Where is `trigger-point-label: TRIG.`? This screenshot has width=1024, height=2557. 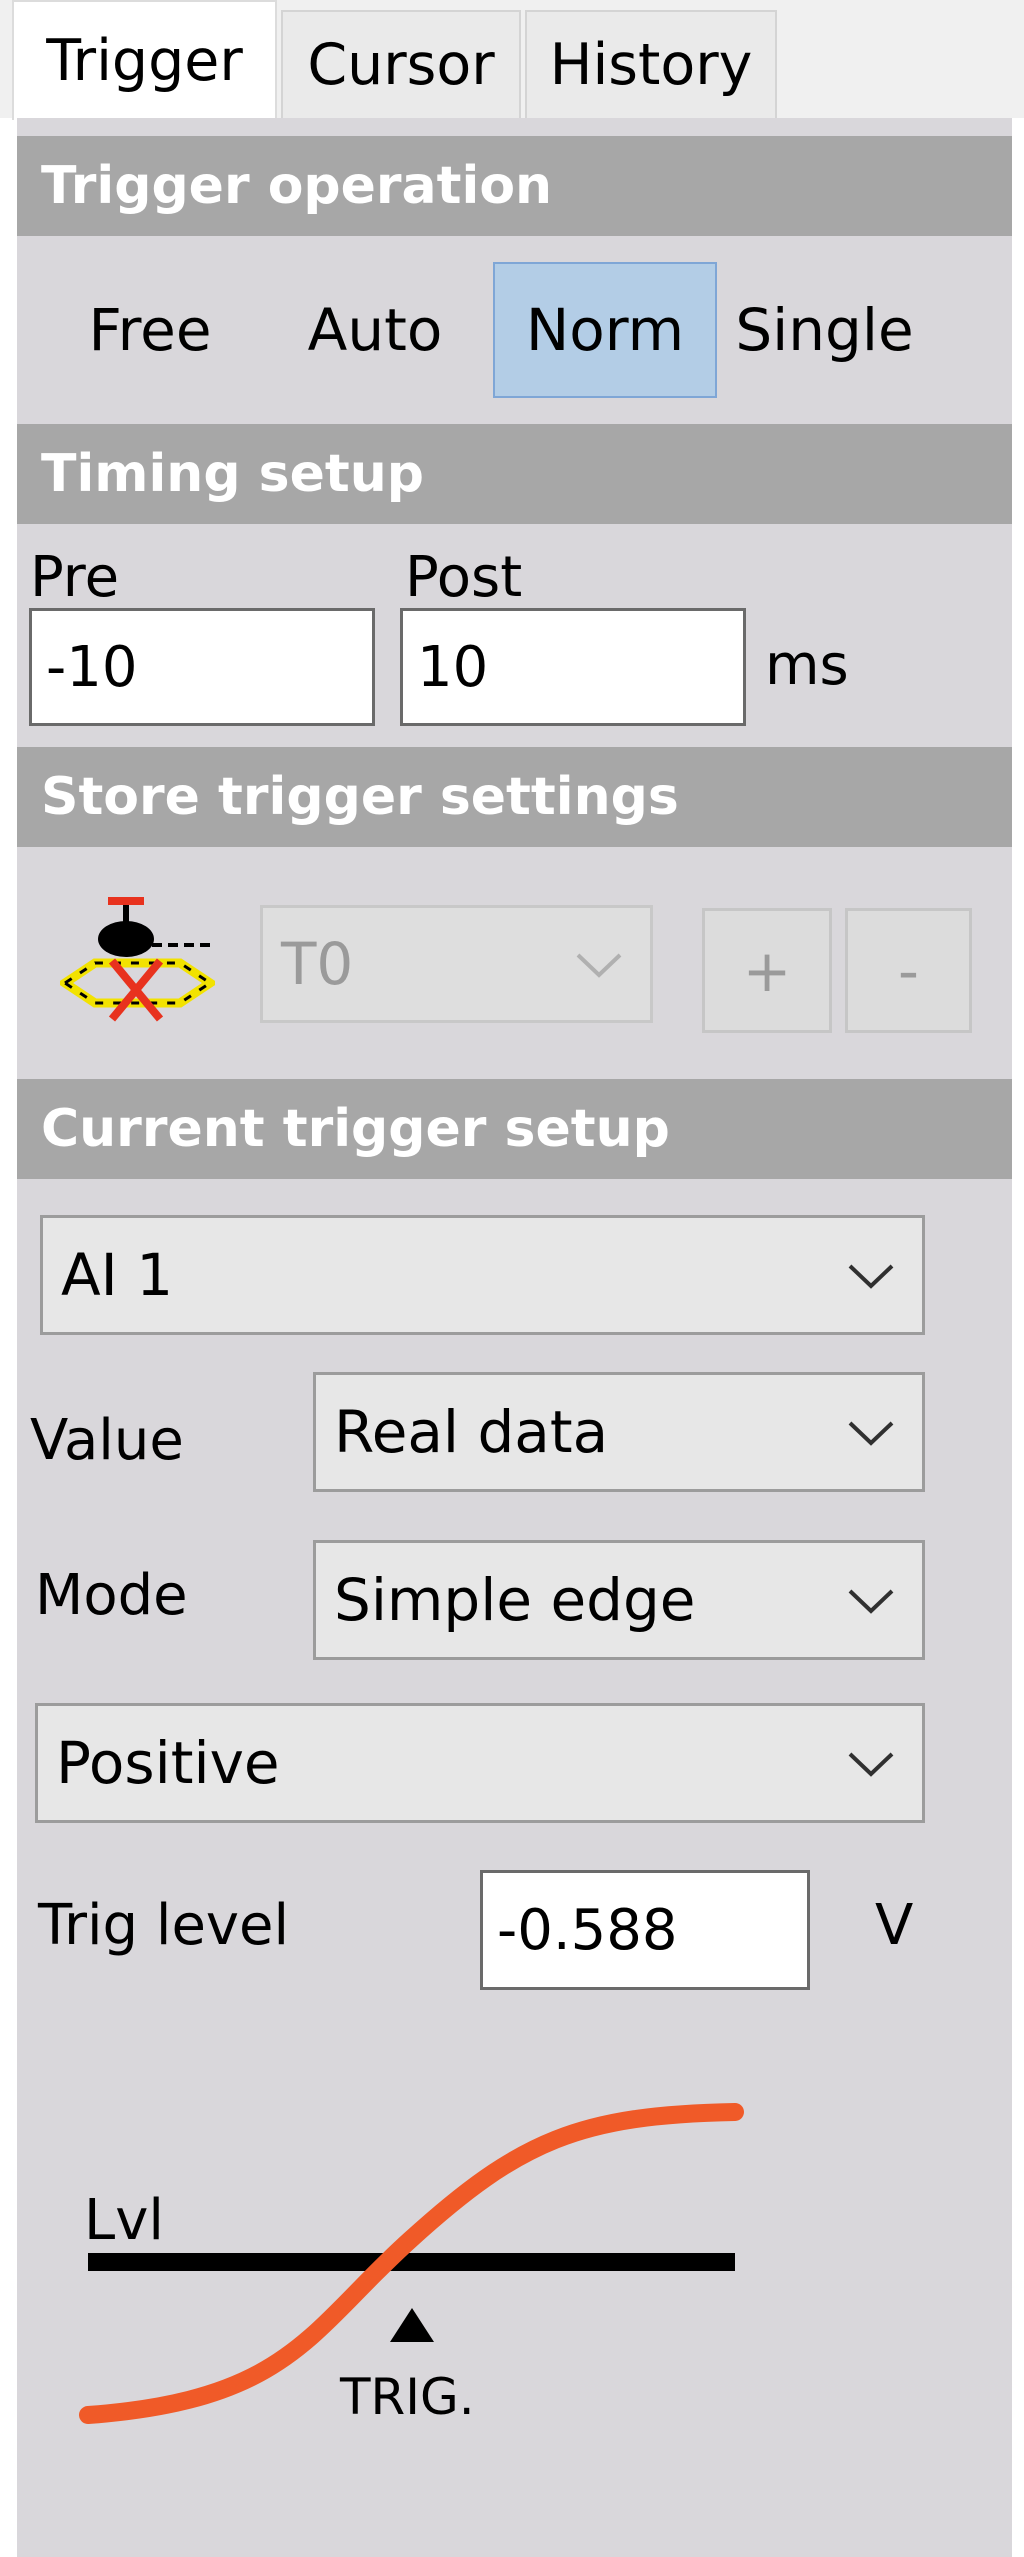
trigger-point-label: TRIG. is located at coordinates (407, 2397).